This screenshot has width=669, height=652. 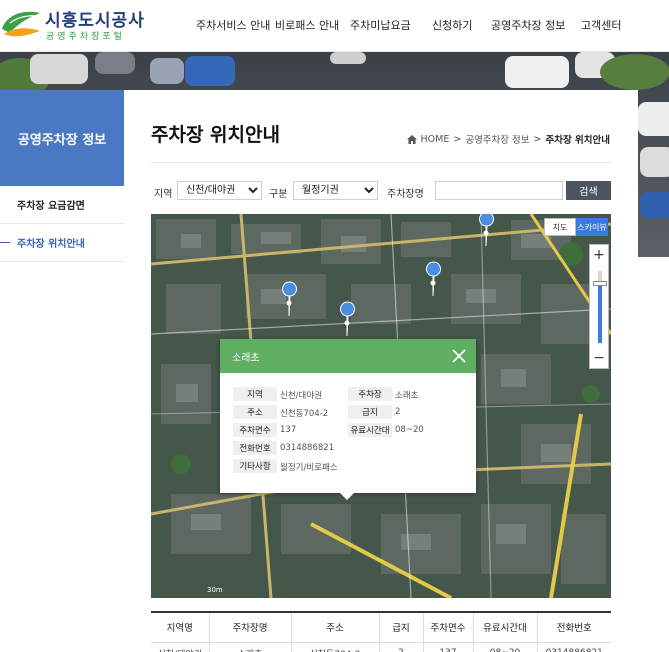 I want to click on region-select: 신천/대야권, so click(x=219, y=190).